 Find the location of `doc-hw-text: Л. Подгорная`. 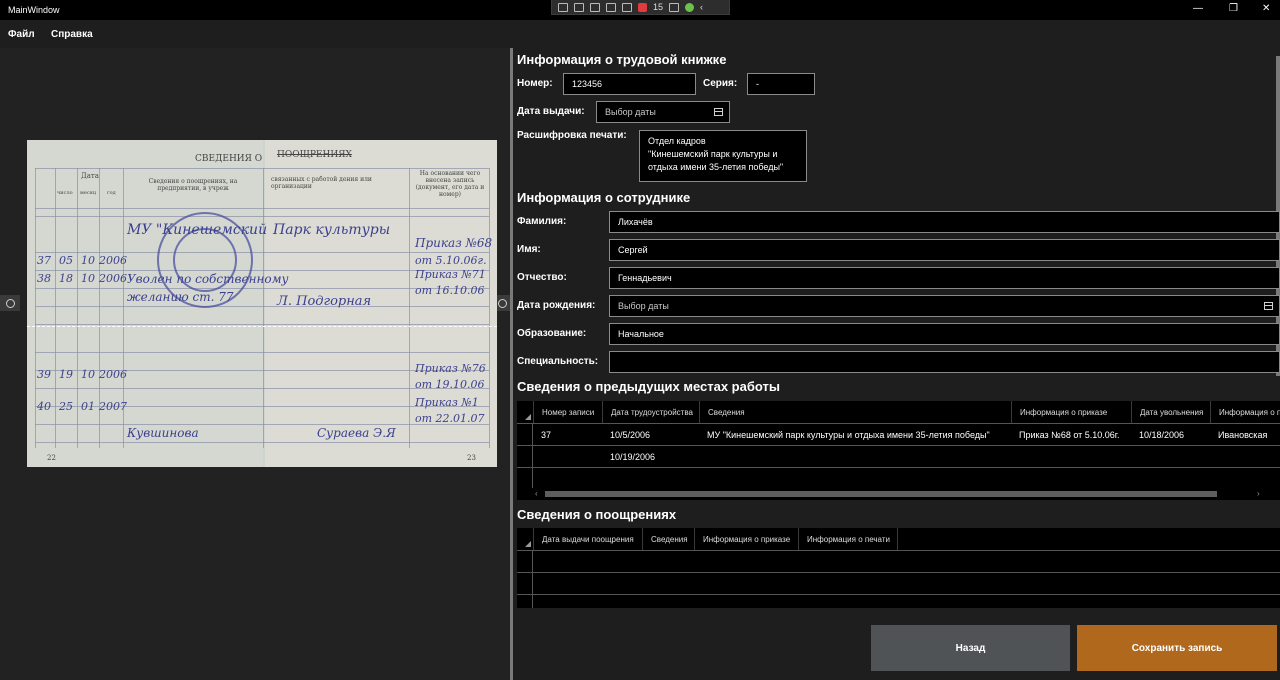

doc-hw-text: Л. Подгорная is located at coordinates (324, 301).